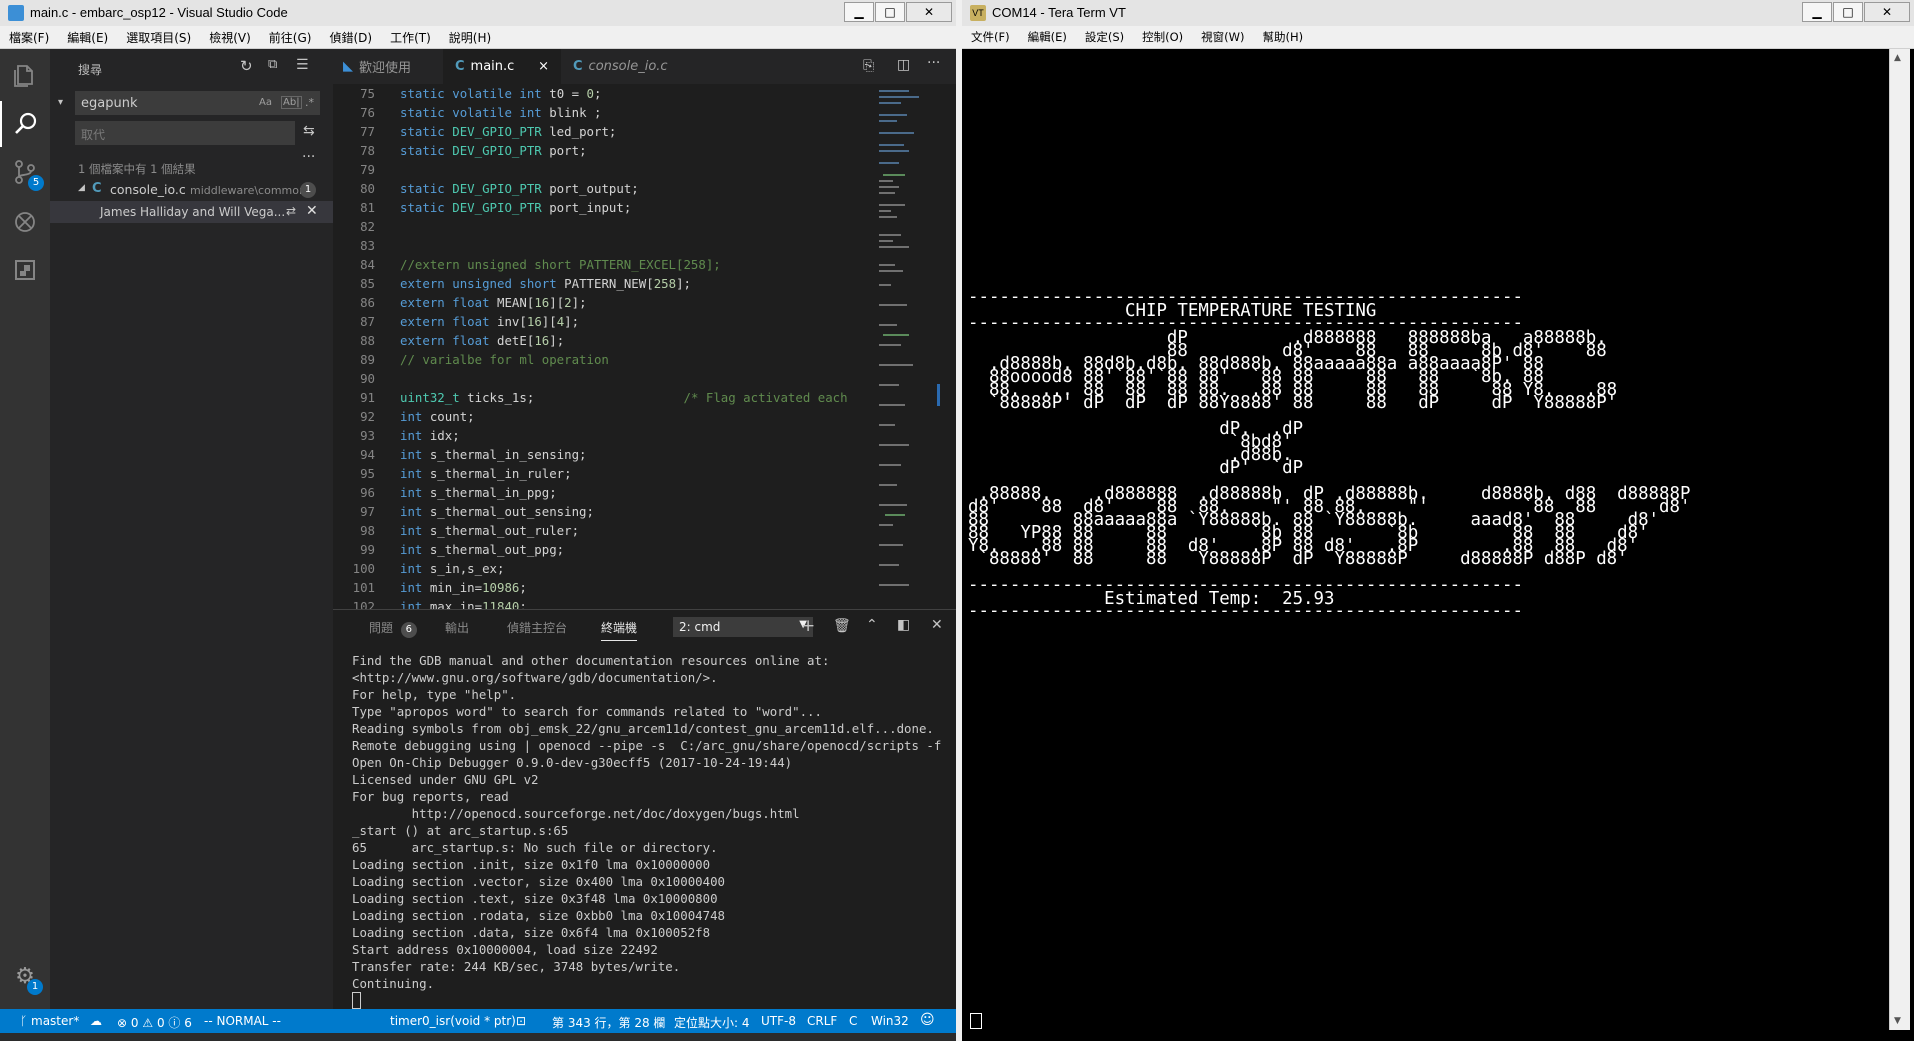 The image size is (1914, 1041). What do you see at coordinates (603, 340) in the screenshot?
I see `code-line: 88 extern float detE[16];` at bounding box center [603, 340].